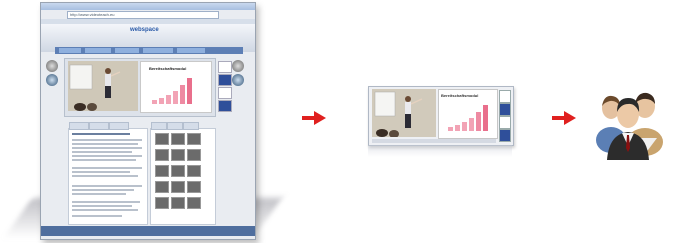 This screenshot has height=243, width=677. What do you see at coordinates (172, 91) in the screenshot?
I see `embedded-slide-chart` at bounding box center [172, 91].